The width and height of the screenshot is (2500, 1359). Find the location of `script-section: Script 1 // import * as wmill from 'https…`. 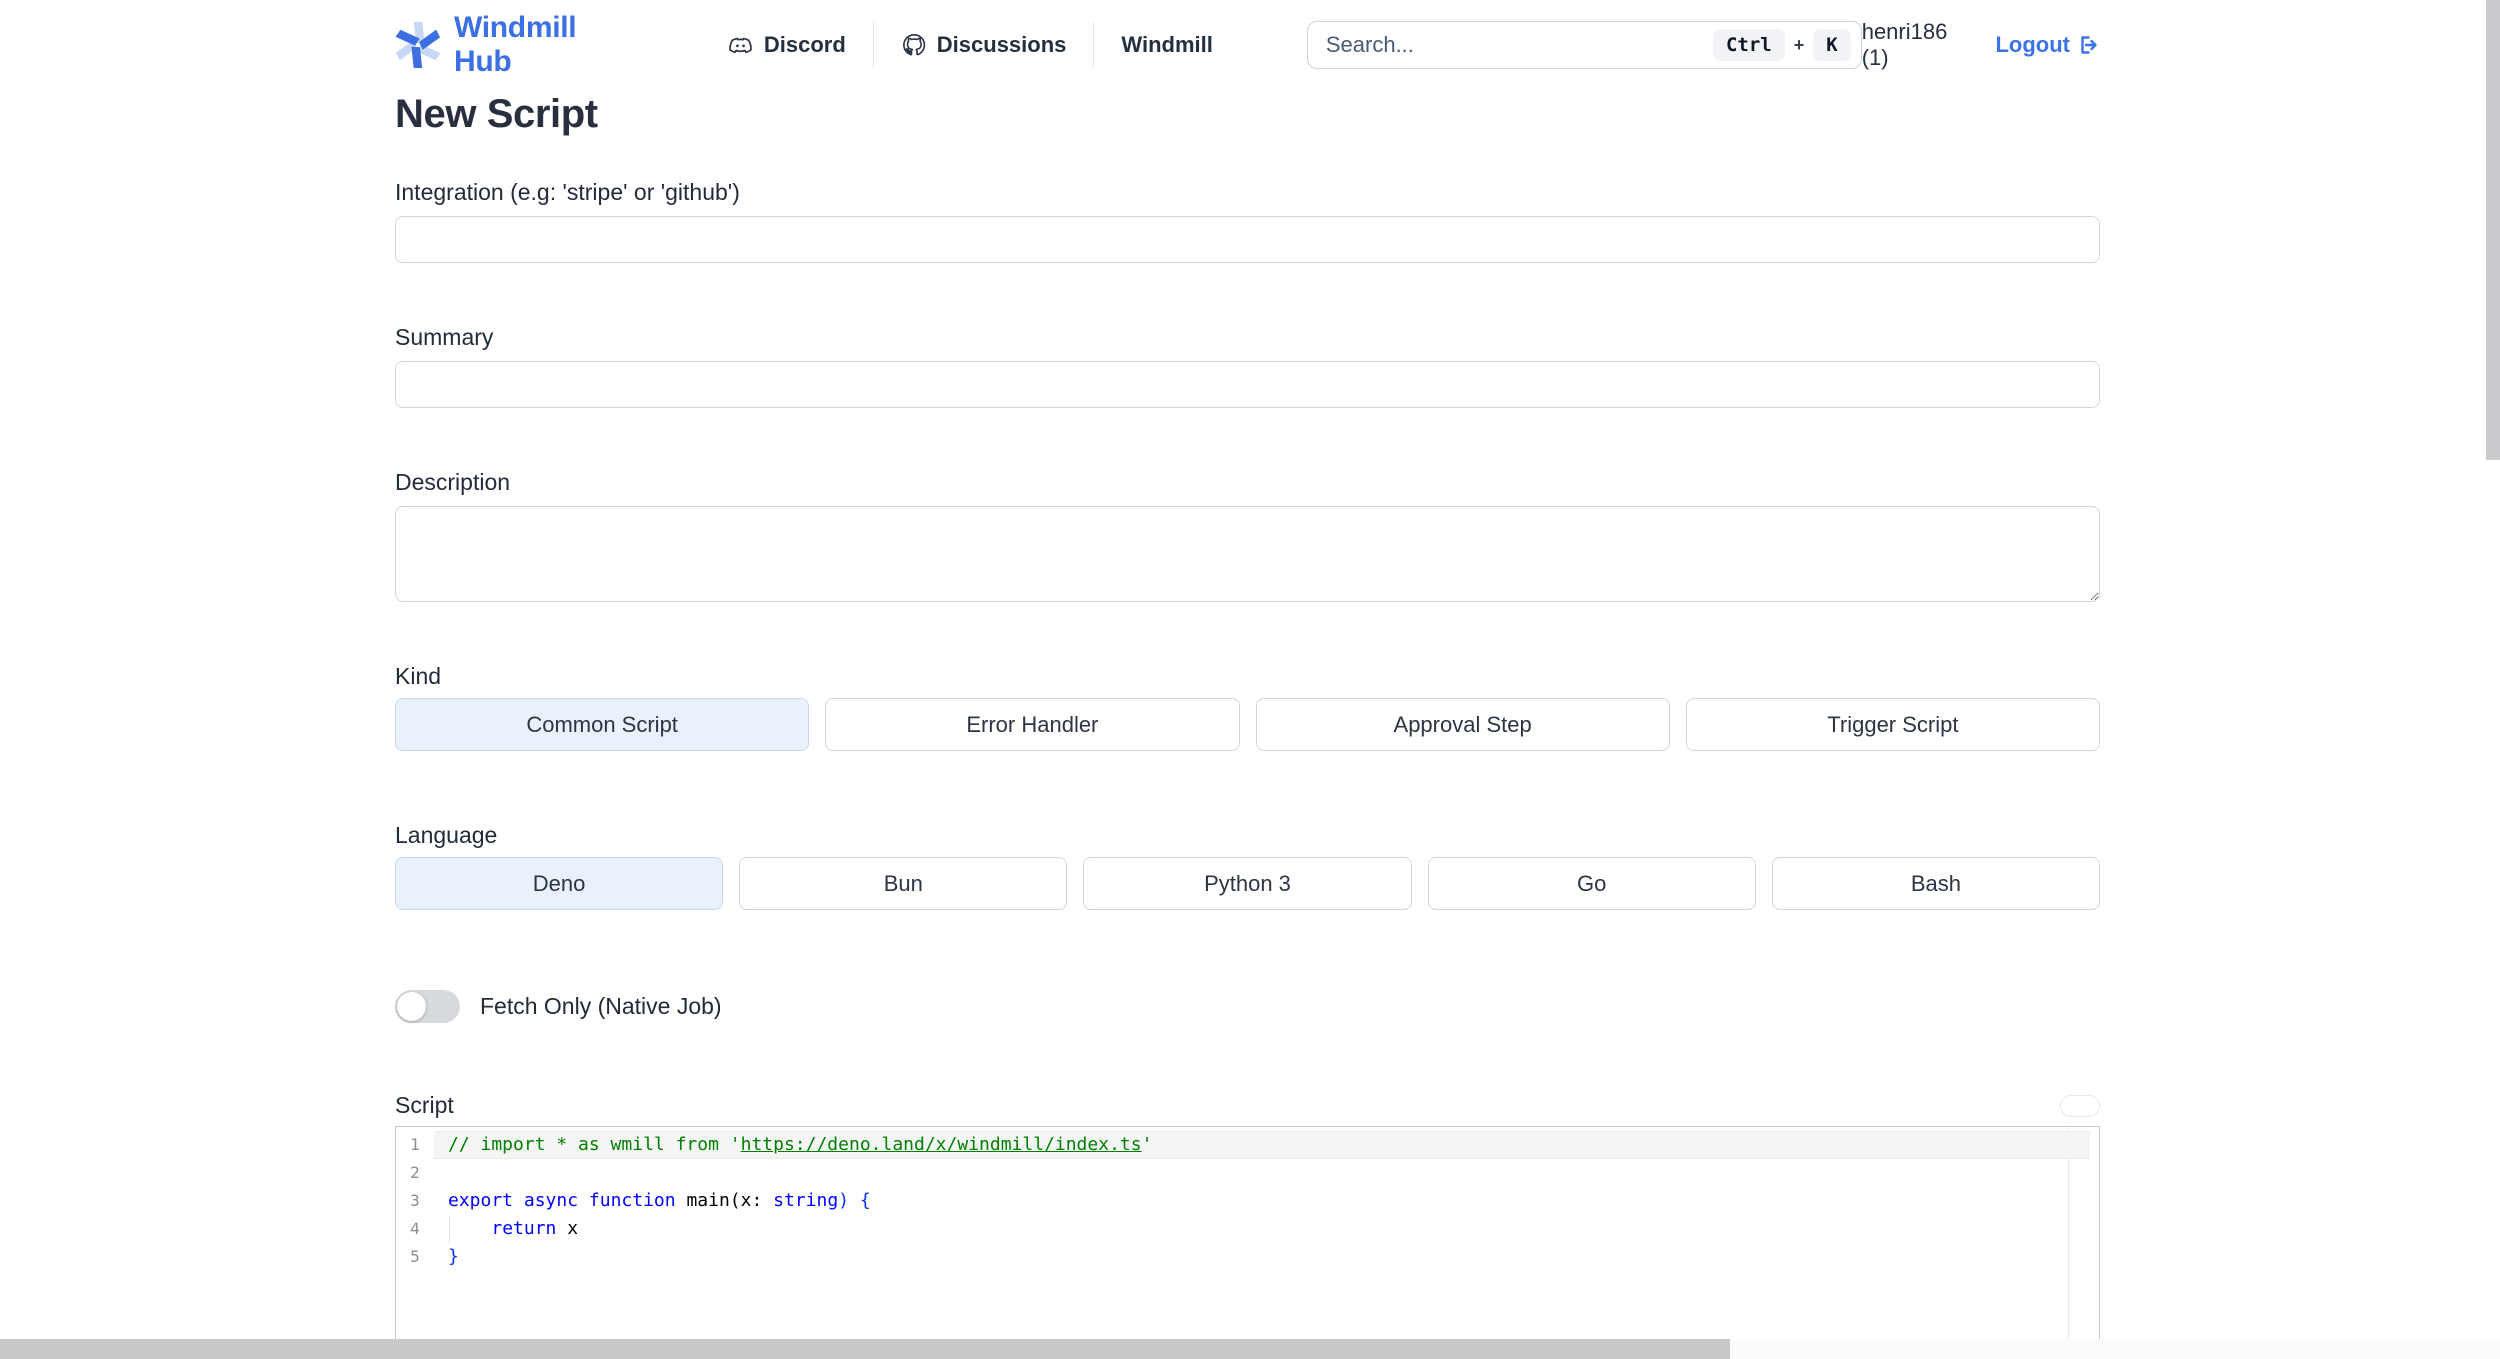

script-section: Script 1 // import * as wmill from 'https… is located at coordinates (1247, 1225).